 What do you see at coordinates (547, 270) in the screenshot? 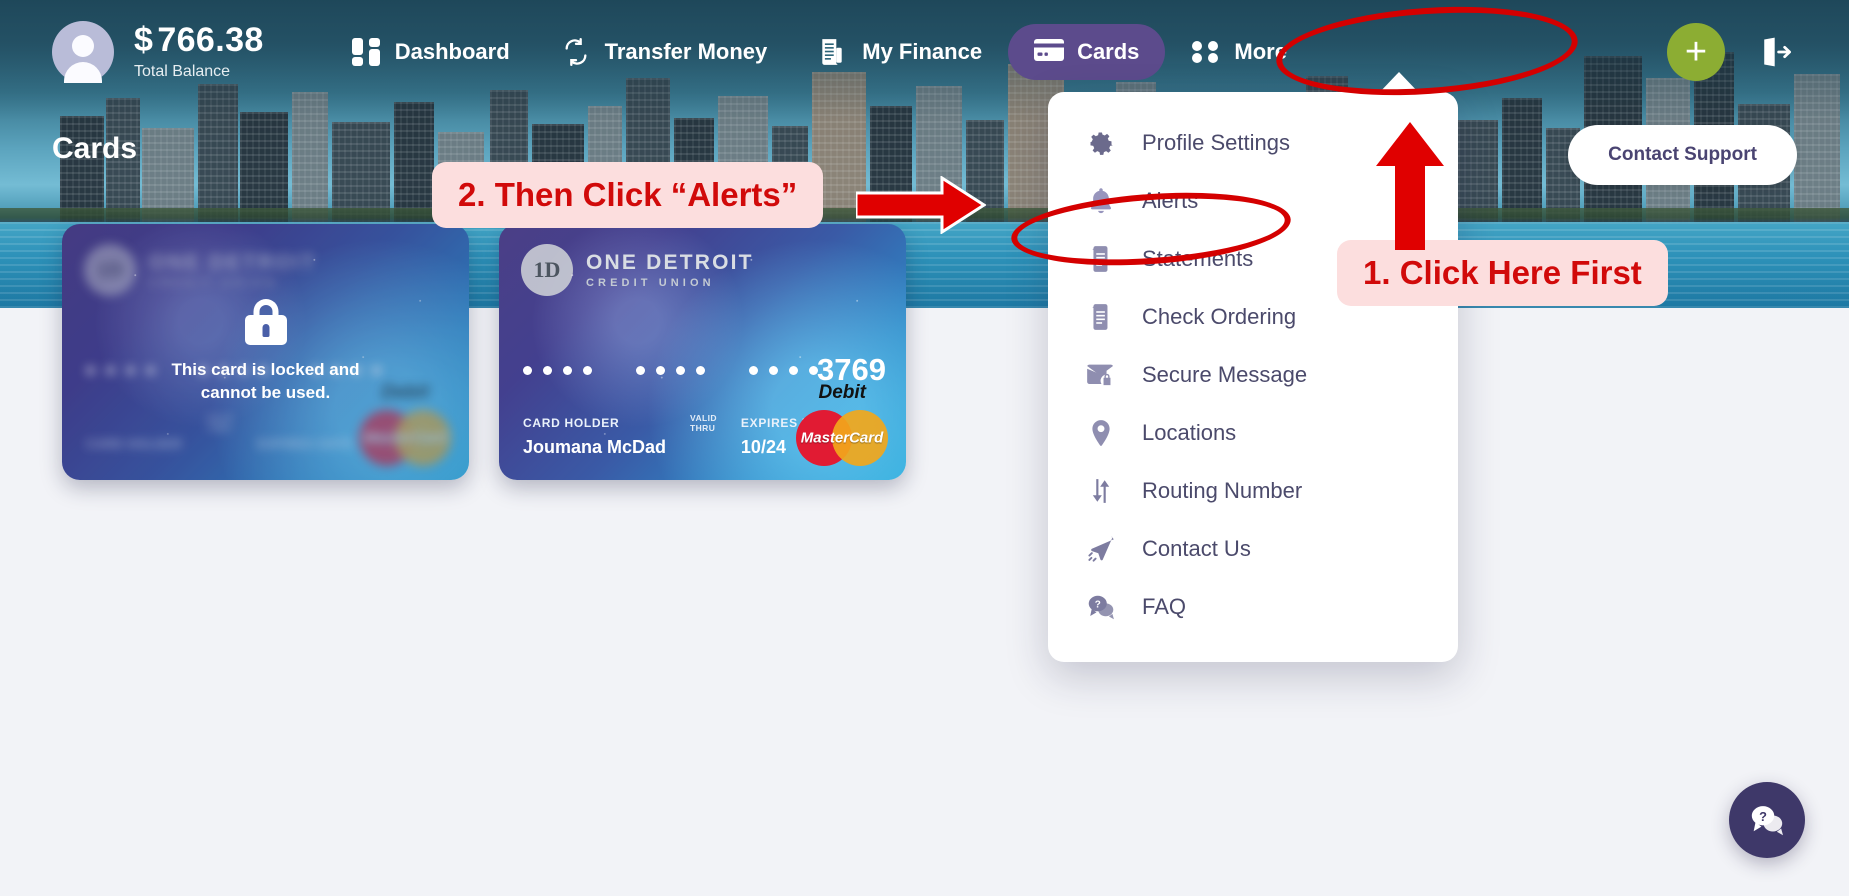
I see `brand-badge: 1D` at bounding box center [547, 270].